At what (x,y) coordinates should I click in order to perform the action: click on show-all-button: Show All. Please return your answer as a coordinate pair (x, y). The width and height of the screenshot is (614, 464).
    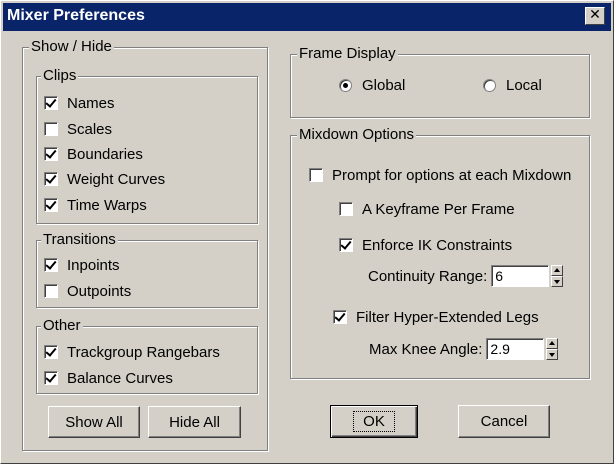
    Looking at the image, I should click on (94, 422).